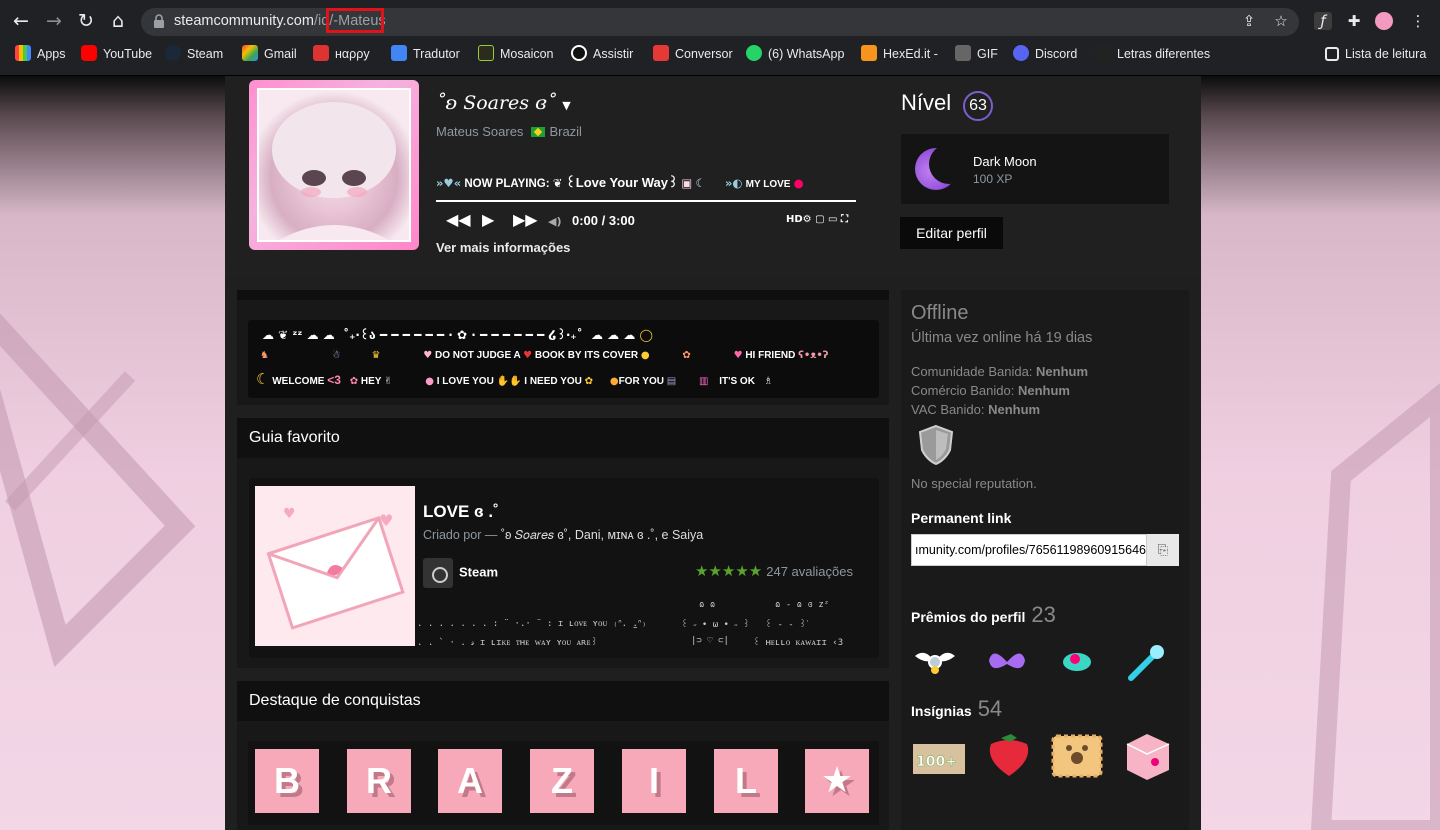 The width and height of the screenshot is (1440, 830). I want to click on bookmark-apps: Apps, so click(40, 54).